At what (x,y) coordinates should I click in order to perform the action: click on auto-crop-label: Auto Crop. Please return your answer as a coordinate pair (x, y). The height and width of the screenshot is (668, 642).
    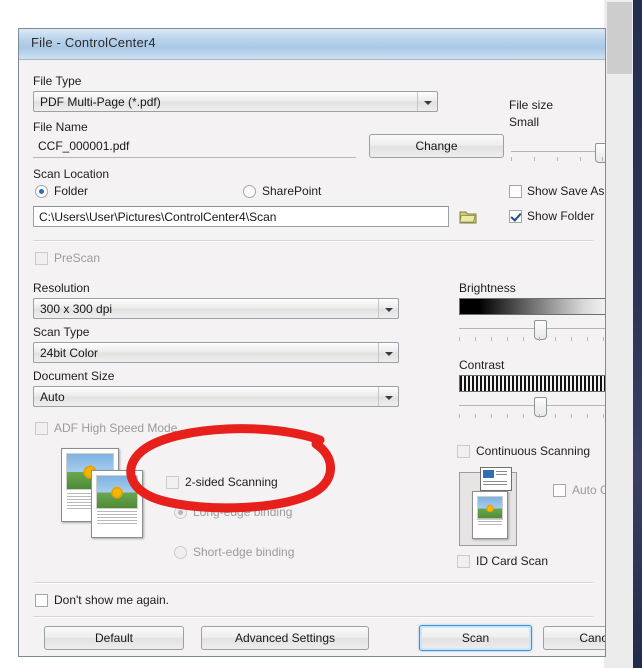
    Looking at the image, I should click on (588, 490).